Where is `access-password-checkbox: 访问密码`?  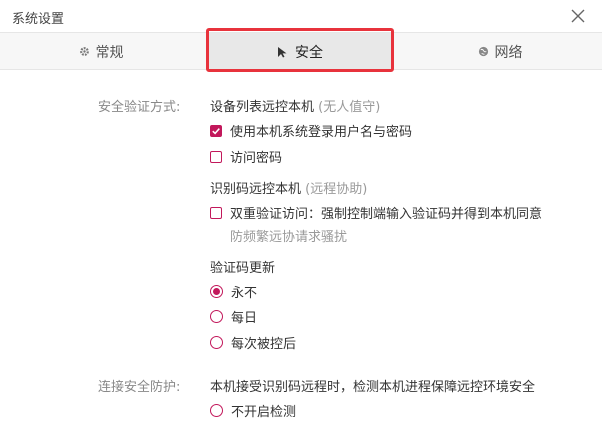
access-password-checkbox: 访问密码 is located at coordinates (246, 156).